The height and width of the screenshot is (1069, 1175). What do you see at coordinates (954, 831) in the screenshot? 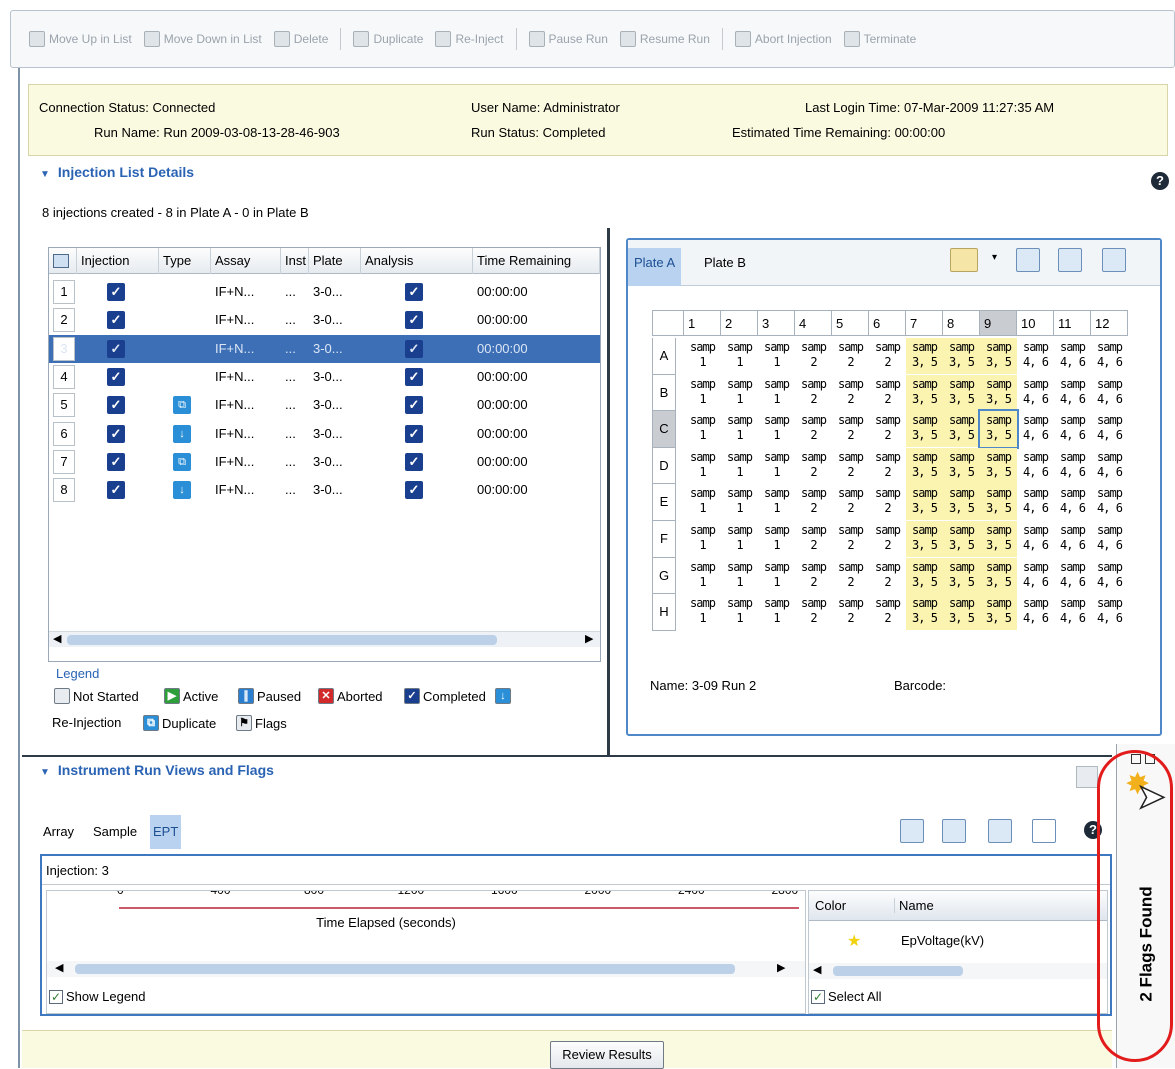
I see `collapse-icon` at bounding box center [954, 831].